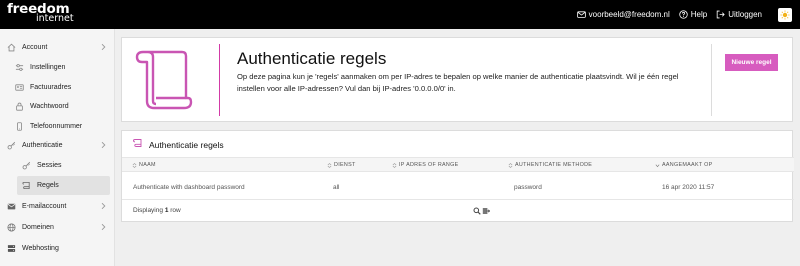  Describe the element at coordinates (312, 58) in the screenshot. I see `page-title: Authenticatie regels` at that location.